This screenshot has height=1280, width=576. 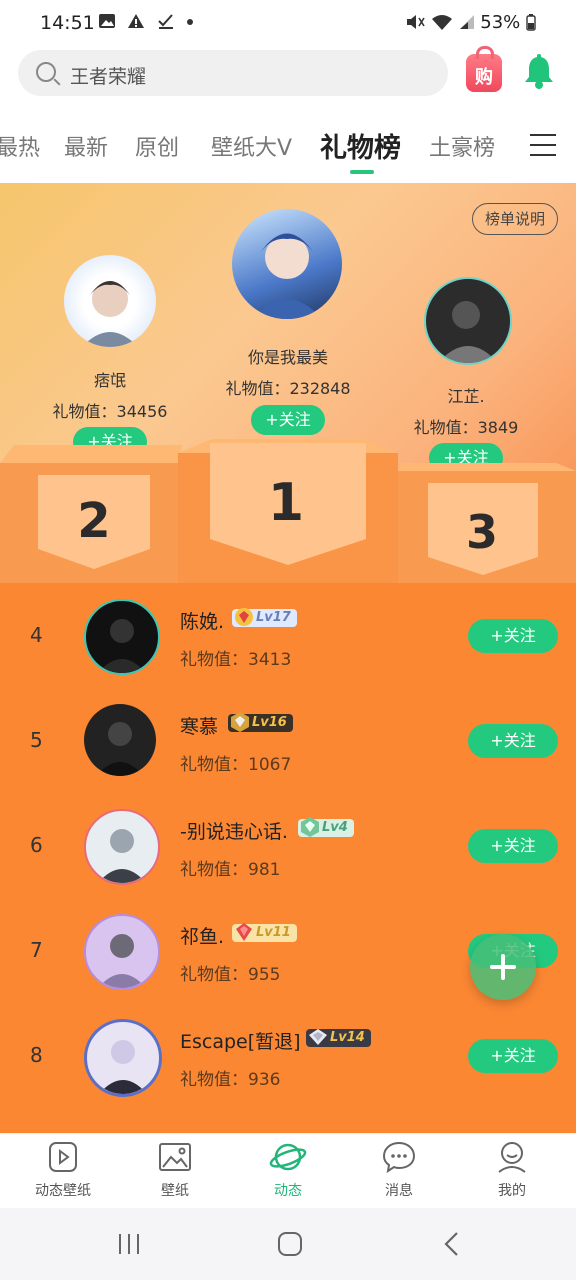 What do you see at coordinates (94, 521) in the screenshot?
I see `podium-rank-2: 2` at bounding box center [94, 521].